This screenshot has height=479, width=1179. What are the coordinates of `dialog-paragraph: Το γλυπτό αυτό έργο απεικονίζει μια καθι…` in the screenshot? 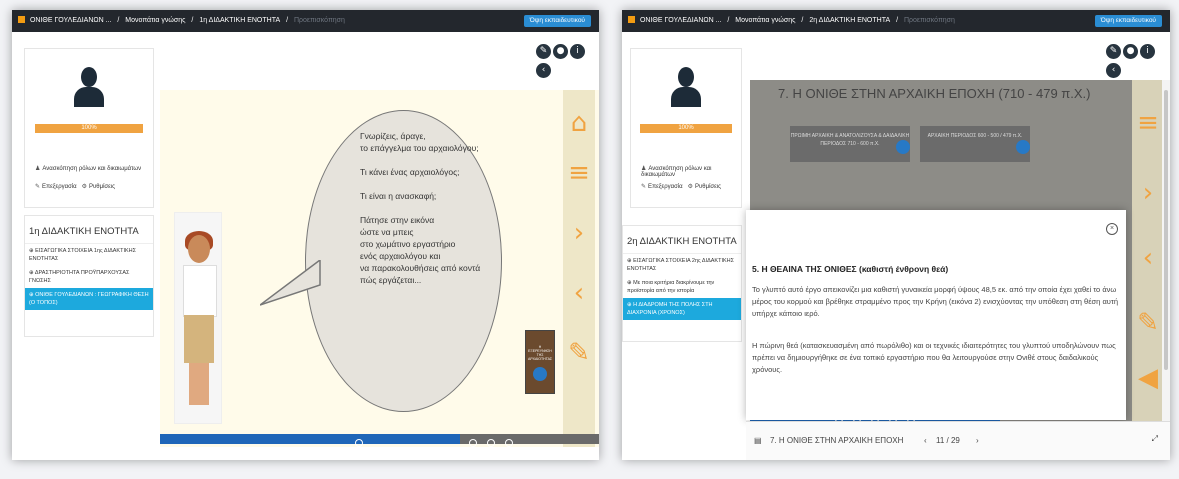 It's located at (935, 301).